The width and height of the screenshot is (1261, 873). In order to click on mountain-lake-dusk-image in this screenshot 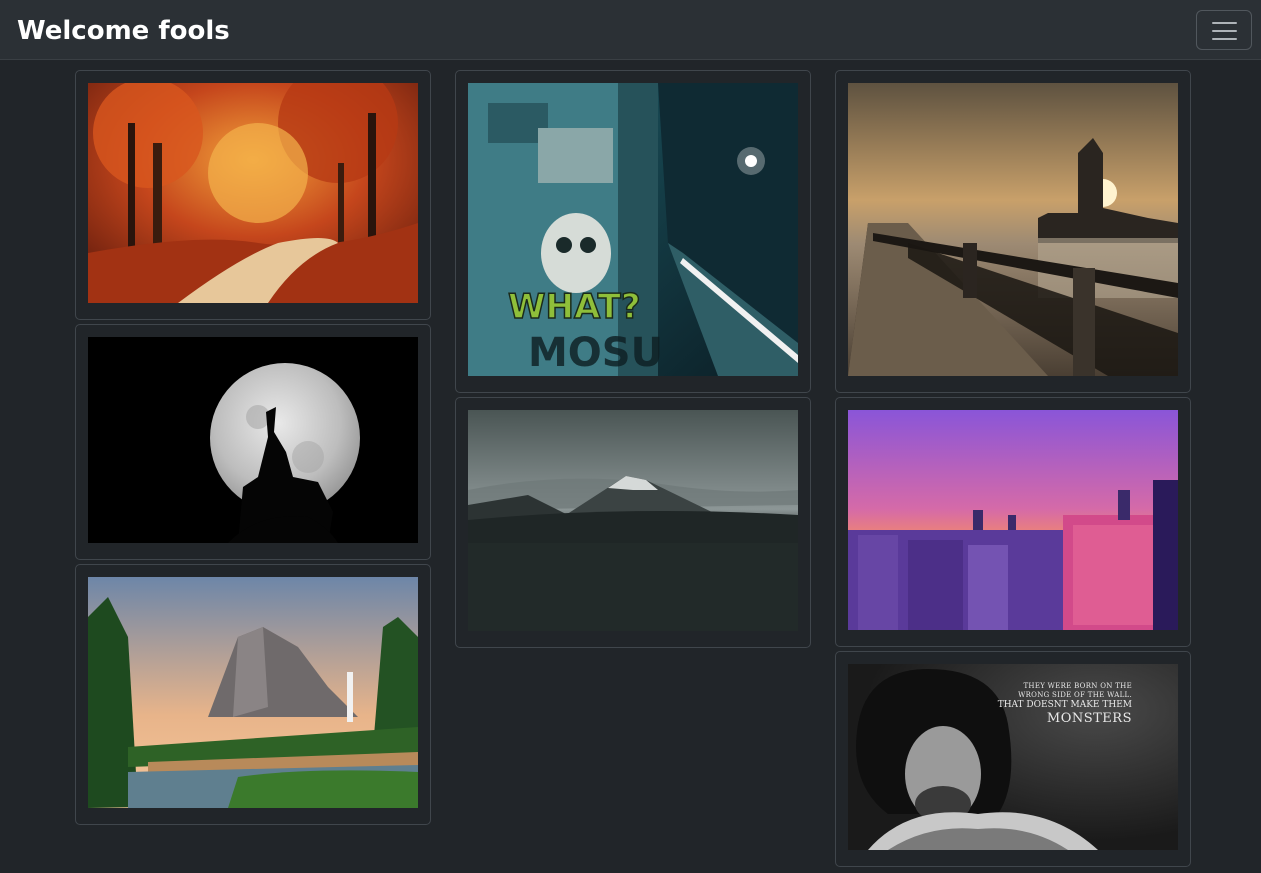, I will do `click(633, 520)`.